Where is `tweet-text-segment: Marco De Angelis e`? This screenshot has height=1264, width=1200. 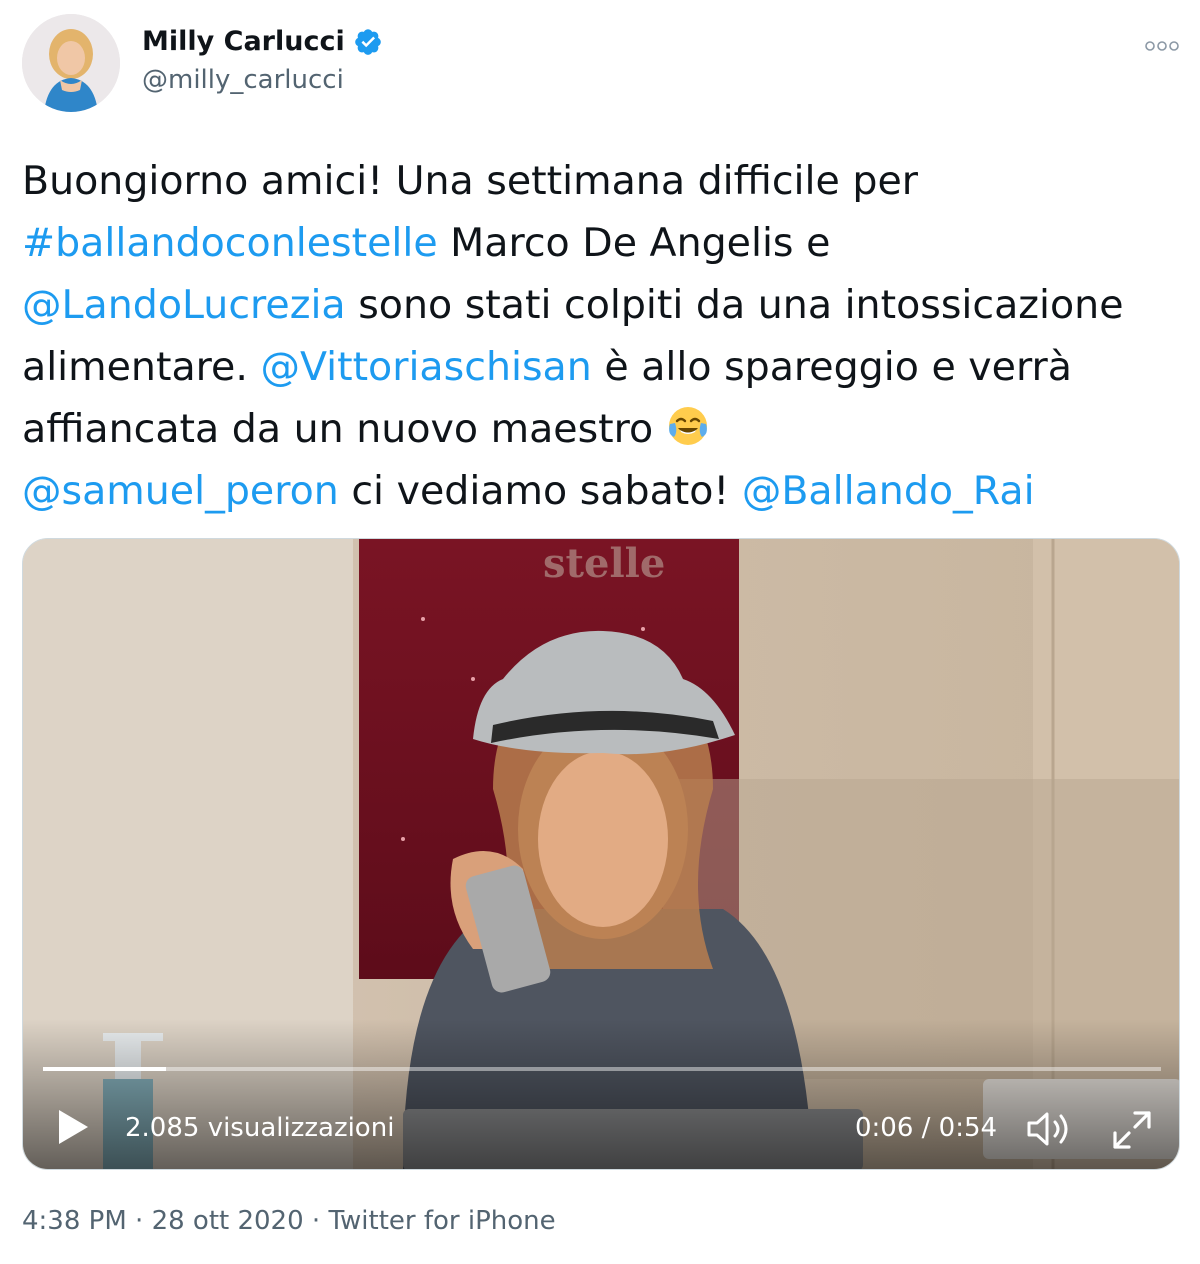
tweet-text-segment: Marco De Angelis e is located at coordinates (634, 243).